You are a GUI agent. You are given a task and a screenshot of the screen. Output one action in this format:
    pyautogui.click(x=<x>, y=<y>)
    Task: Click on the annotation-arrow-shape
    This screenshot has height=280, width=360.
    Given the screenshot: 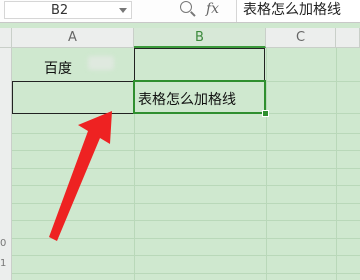 What is the action you would take?
    pyautogui.click(x=80, y=176)
    